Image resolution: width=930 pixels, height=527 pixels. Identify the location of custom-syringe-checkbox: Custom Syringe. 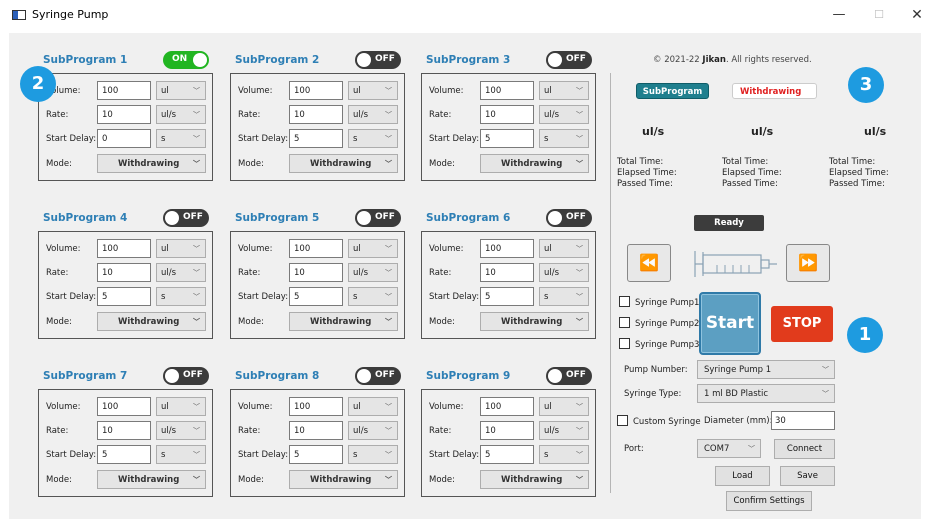
(659, 421).